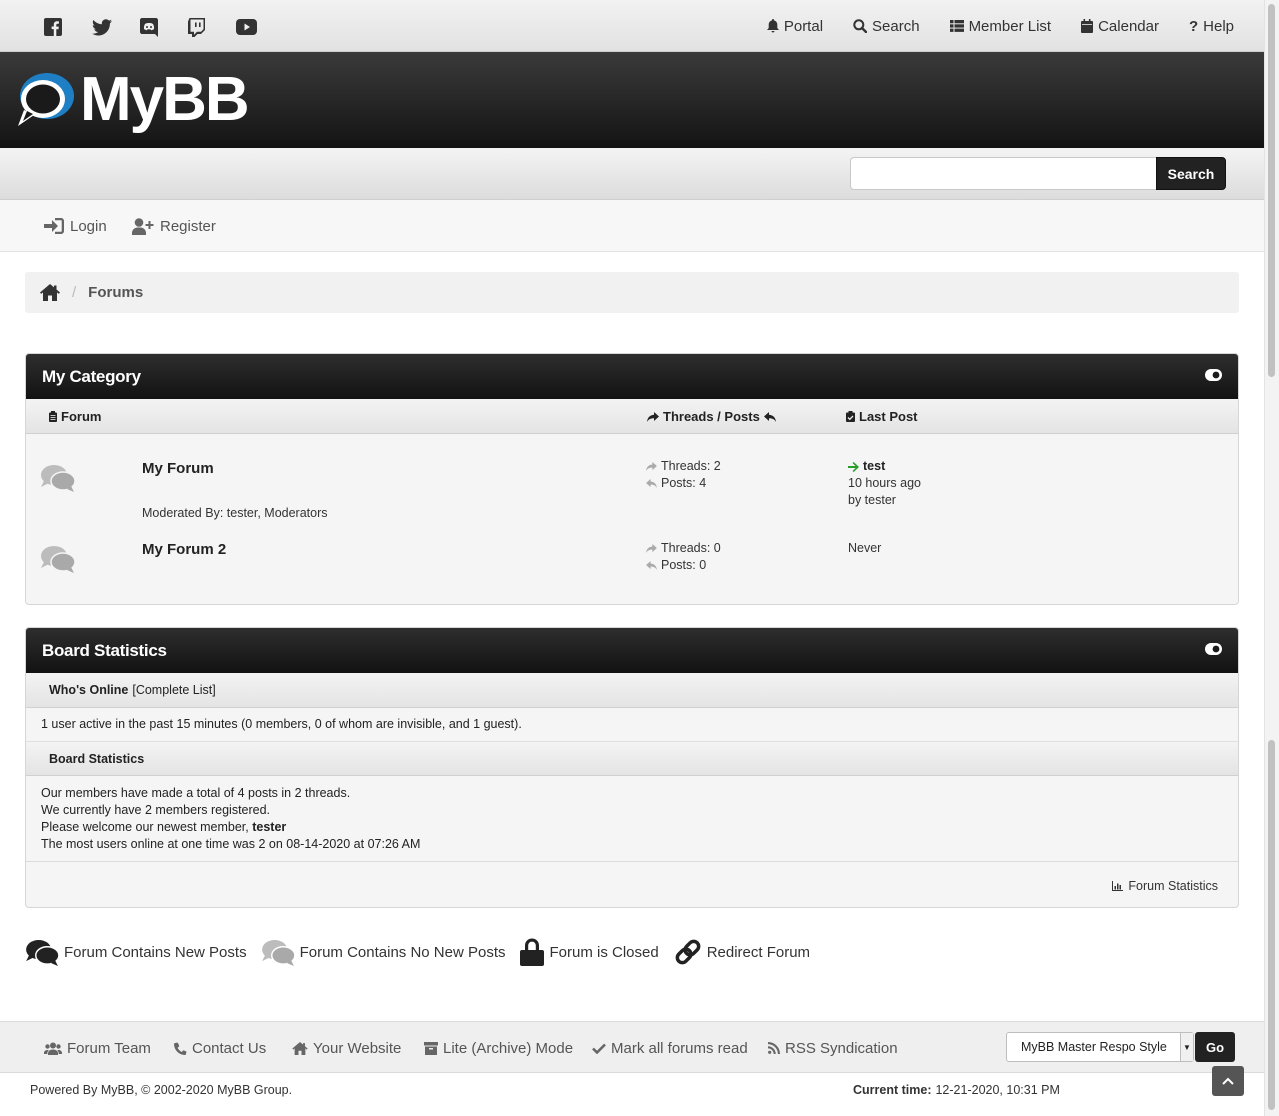 The width and height of the screenshot is (1279, 1116). I want to click on nav-portal: Portal, so click(795, 26).